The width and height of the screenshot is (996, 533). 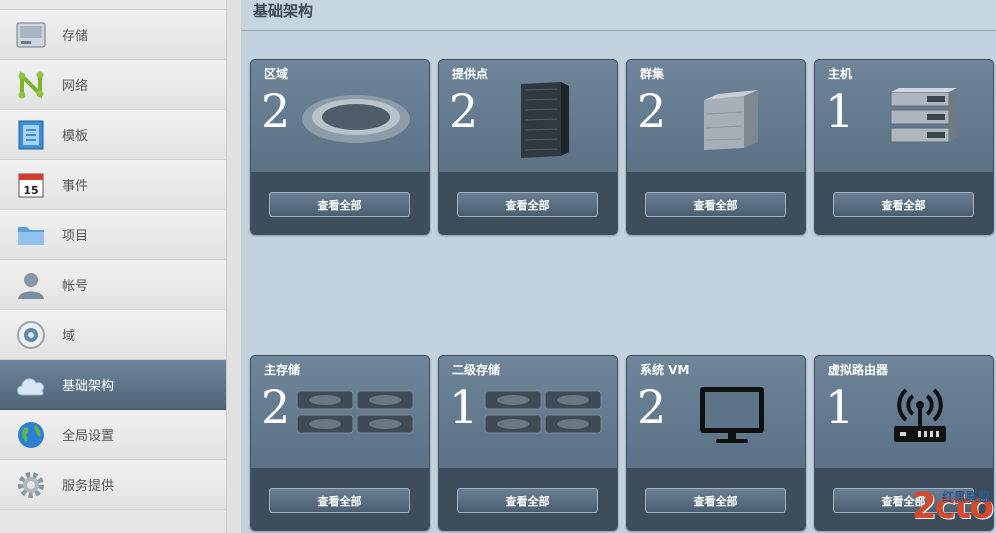 I want to click on globe-icon, so click(x=31, y=435).